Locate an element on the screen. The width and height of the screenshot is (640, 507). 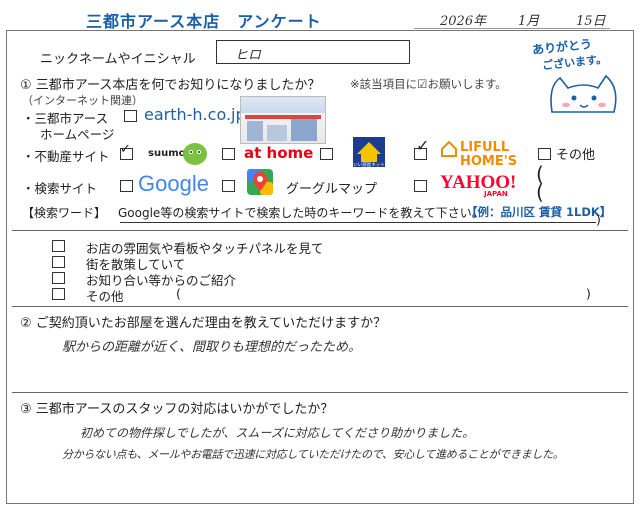
search-other-paren: ( ) is located at coordinates (588, 192).